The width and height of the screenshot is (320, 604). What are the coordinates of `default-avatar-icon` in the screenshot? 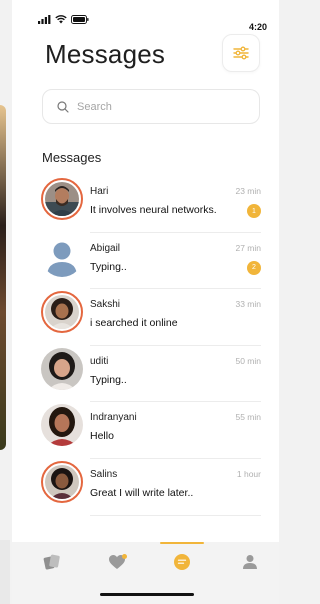 It's located at (62, 255).